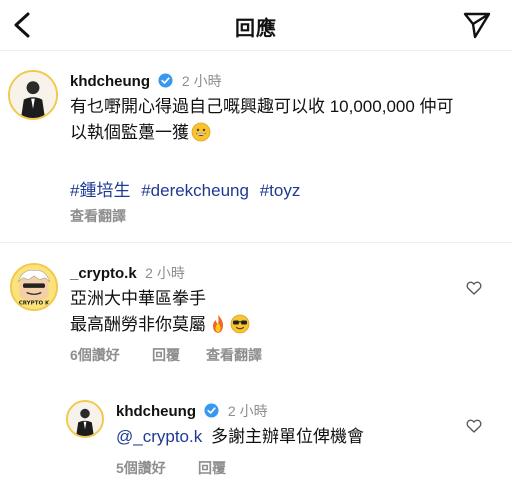  I want to click on avatar-khdcheung, so click(33, 95).